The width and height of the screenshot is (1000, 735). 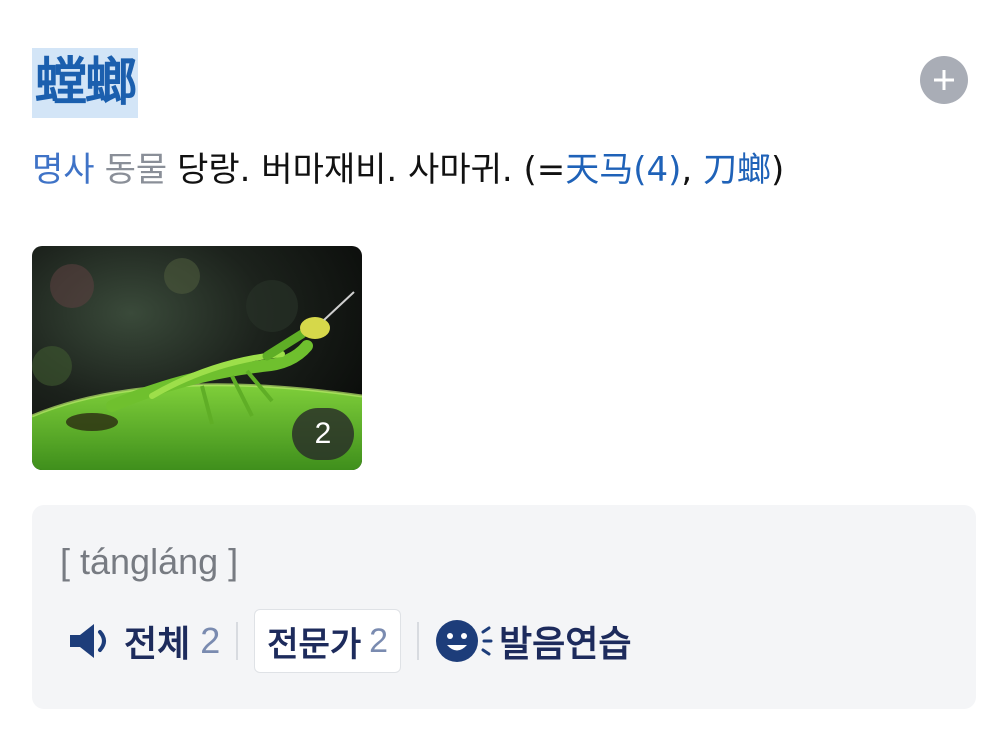 What do you see at coordinates (149, 561) in the screenshot?
I see `pinyin: [ tángláng ]` at bounding box center [149, 561].